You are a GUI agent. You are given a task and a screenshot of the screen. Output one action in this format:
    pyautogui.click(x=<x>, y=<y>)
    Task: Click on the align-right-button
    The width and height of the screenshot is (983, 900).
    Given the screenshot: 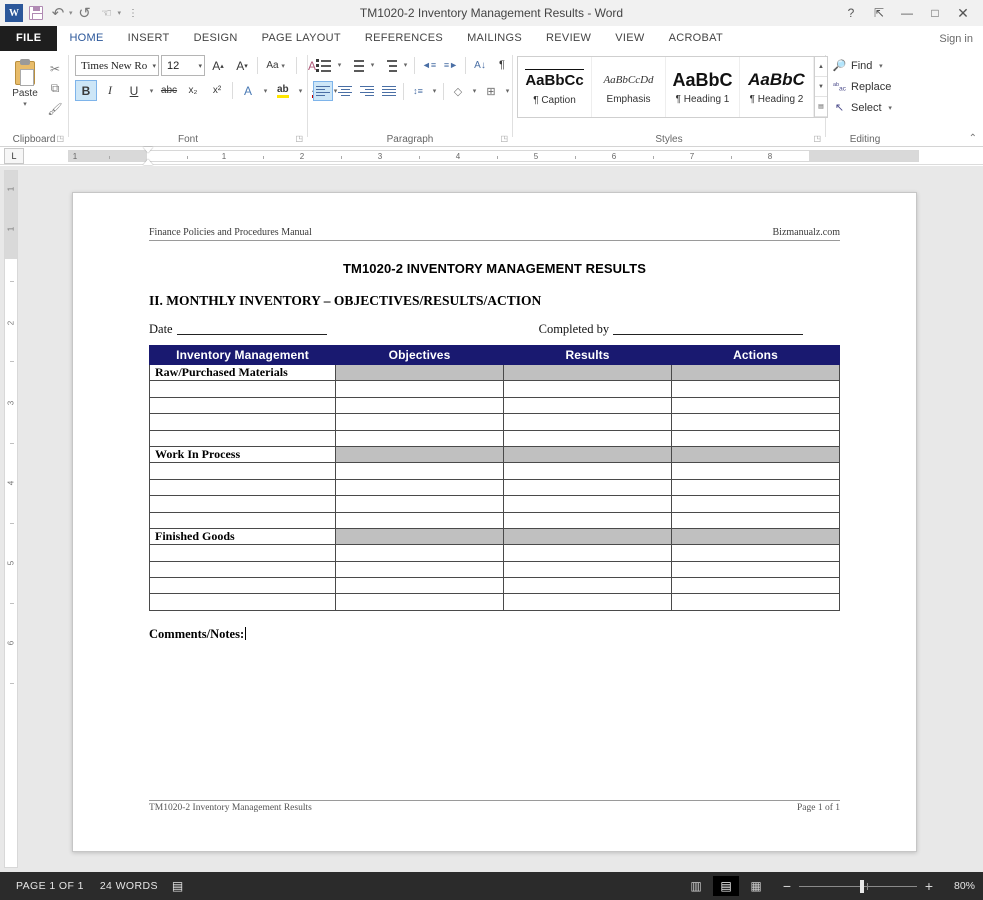 What is the action you would take?
    pyautogui.click(x=367, y=91)
    